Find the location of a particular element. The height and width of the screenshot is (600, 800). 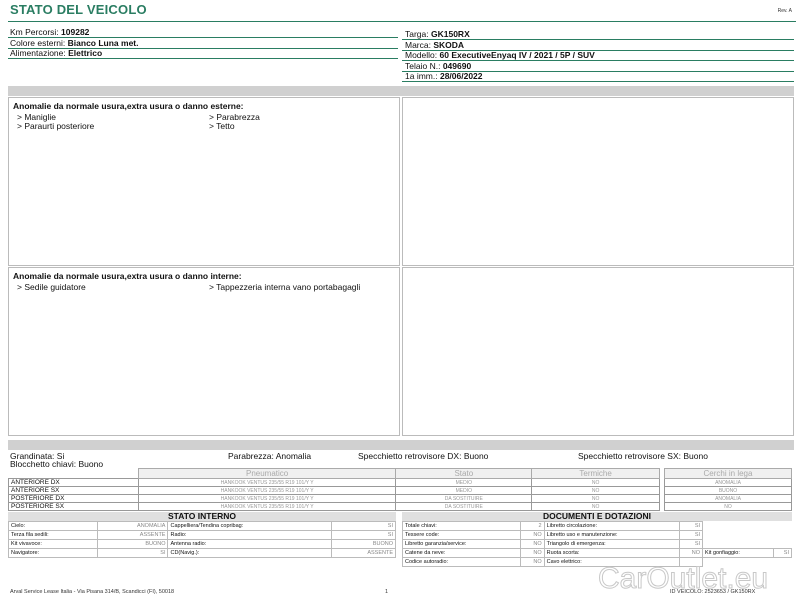

info-label: Targa: is located at coordinates (417, 34).